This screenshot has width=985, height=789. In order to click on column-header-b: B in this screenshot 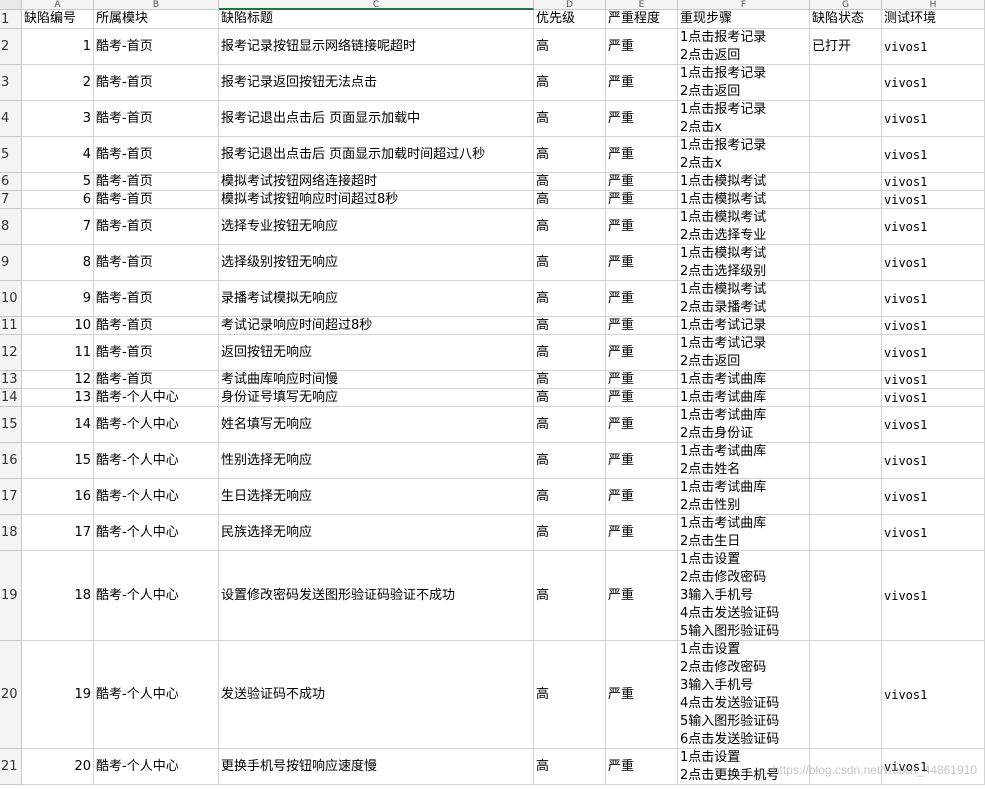, I will do `click(156, 5)`.